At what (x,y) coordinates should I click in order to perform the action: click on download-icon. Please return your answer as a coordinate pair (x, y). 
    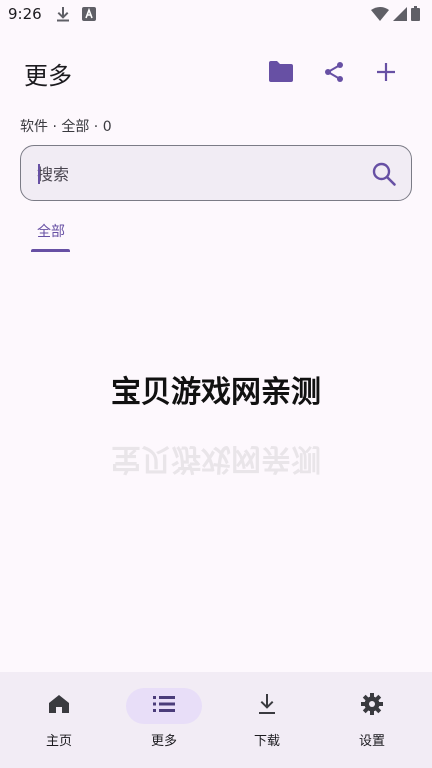
    Looking at the image, I should click on (267, 706).